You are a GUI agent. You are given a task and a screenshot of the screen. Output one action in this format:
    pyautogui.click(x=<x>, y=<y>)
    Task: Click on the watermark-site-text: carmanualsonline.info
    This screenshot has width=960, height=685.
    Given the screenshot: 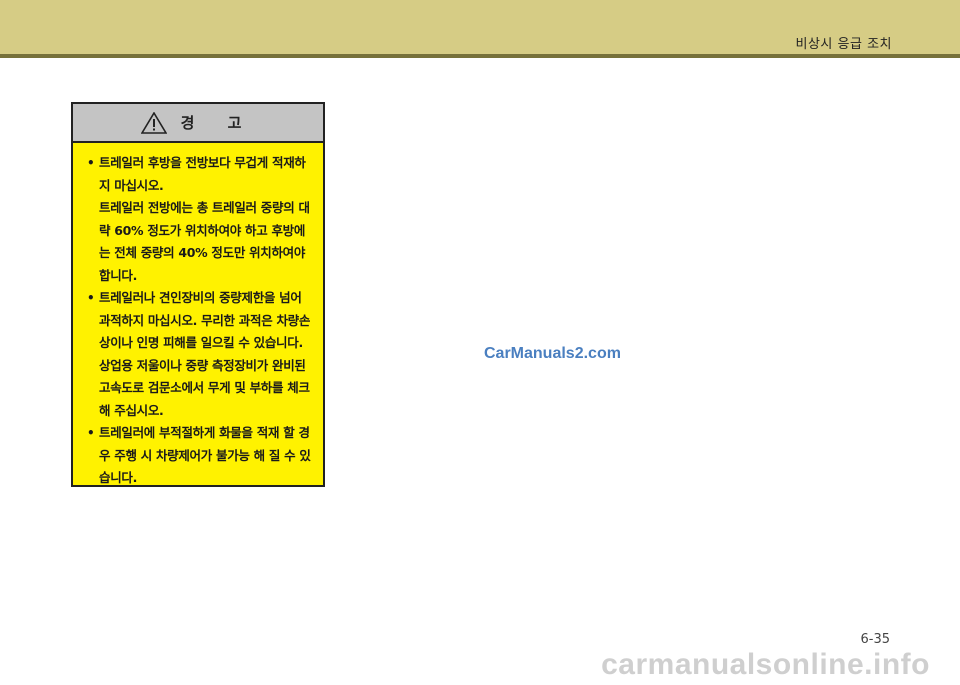 What is the action you would take?
    pyautogui.click(x=765, y=664)
    